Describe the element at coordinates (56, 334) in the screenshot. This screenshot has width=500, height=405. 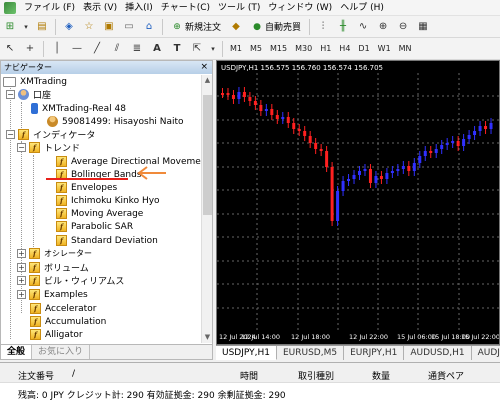
I see `tree-item-indicator: f Alligator` at that location.